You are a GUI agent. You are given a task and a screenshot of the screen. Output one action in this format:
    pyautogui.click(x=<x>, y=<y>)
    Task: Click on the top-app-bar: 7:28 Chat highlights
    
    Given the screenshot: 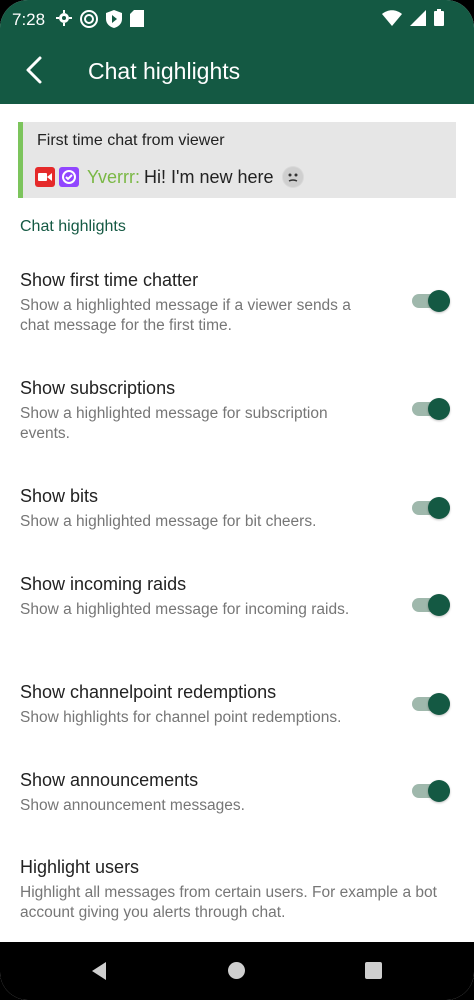 What is the action you would take?
    pyautogui.click(x=237, y=52)
    